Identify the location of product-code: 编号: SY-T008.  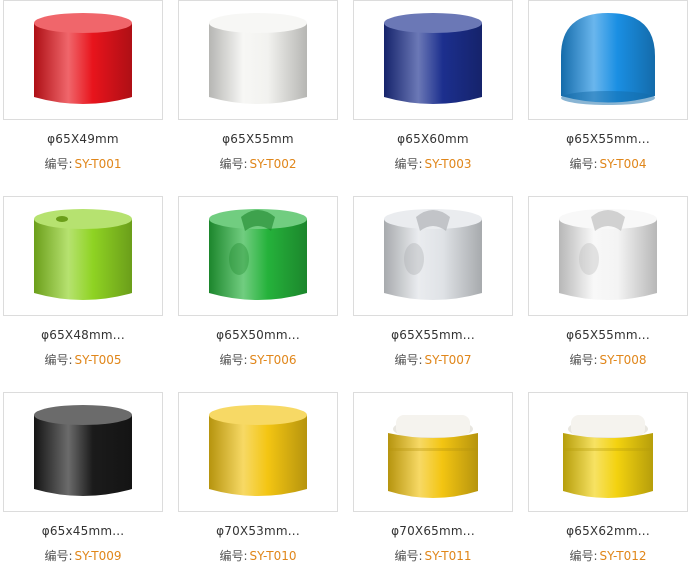
(608, 359).